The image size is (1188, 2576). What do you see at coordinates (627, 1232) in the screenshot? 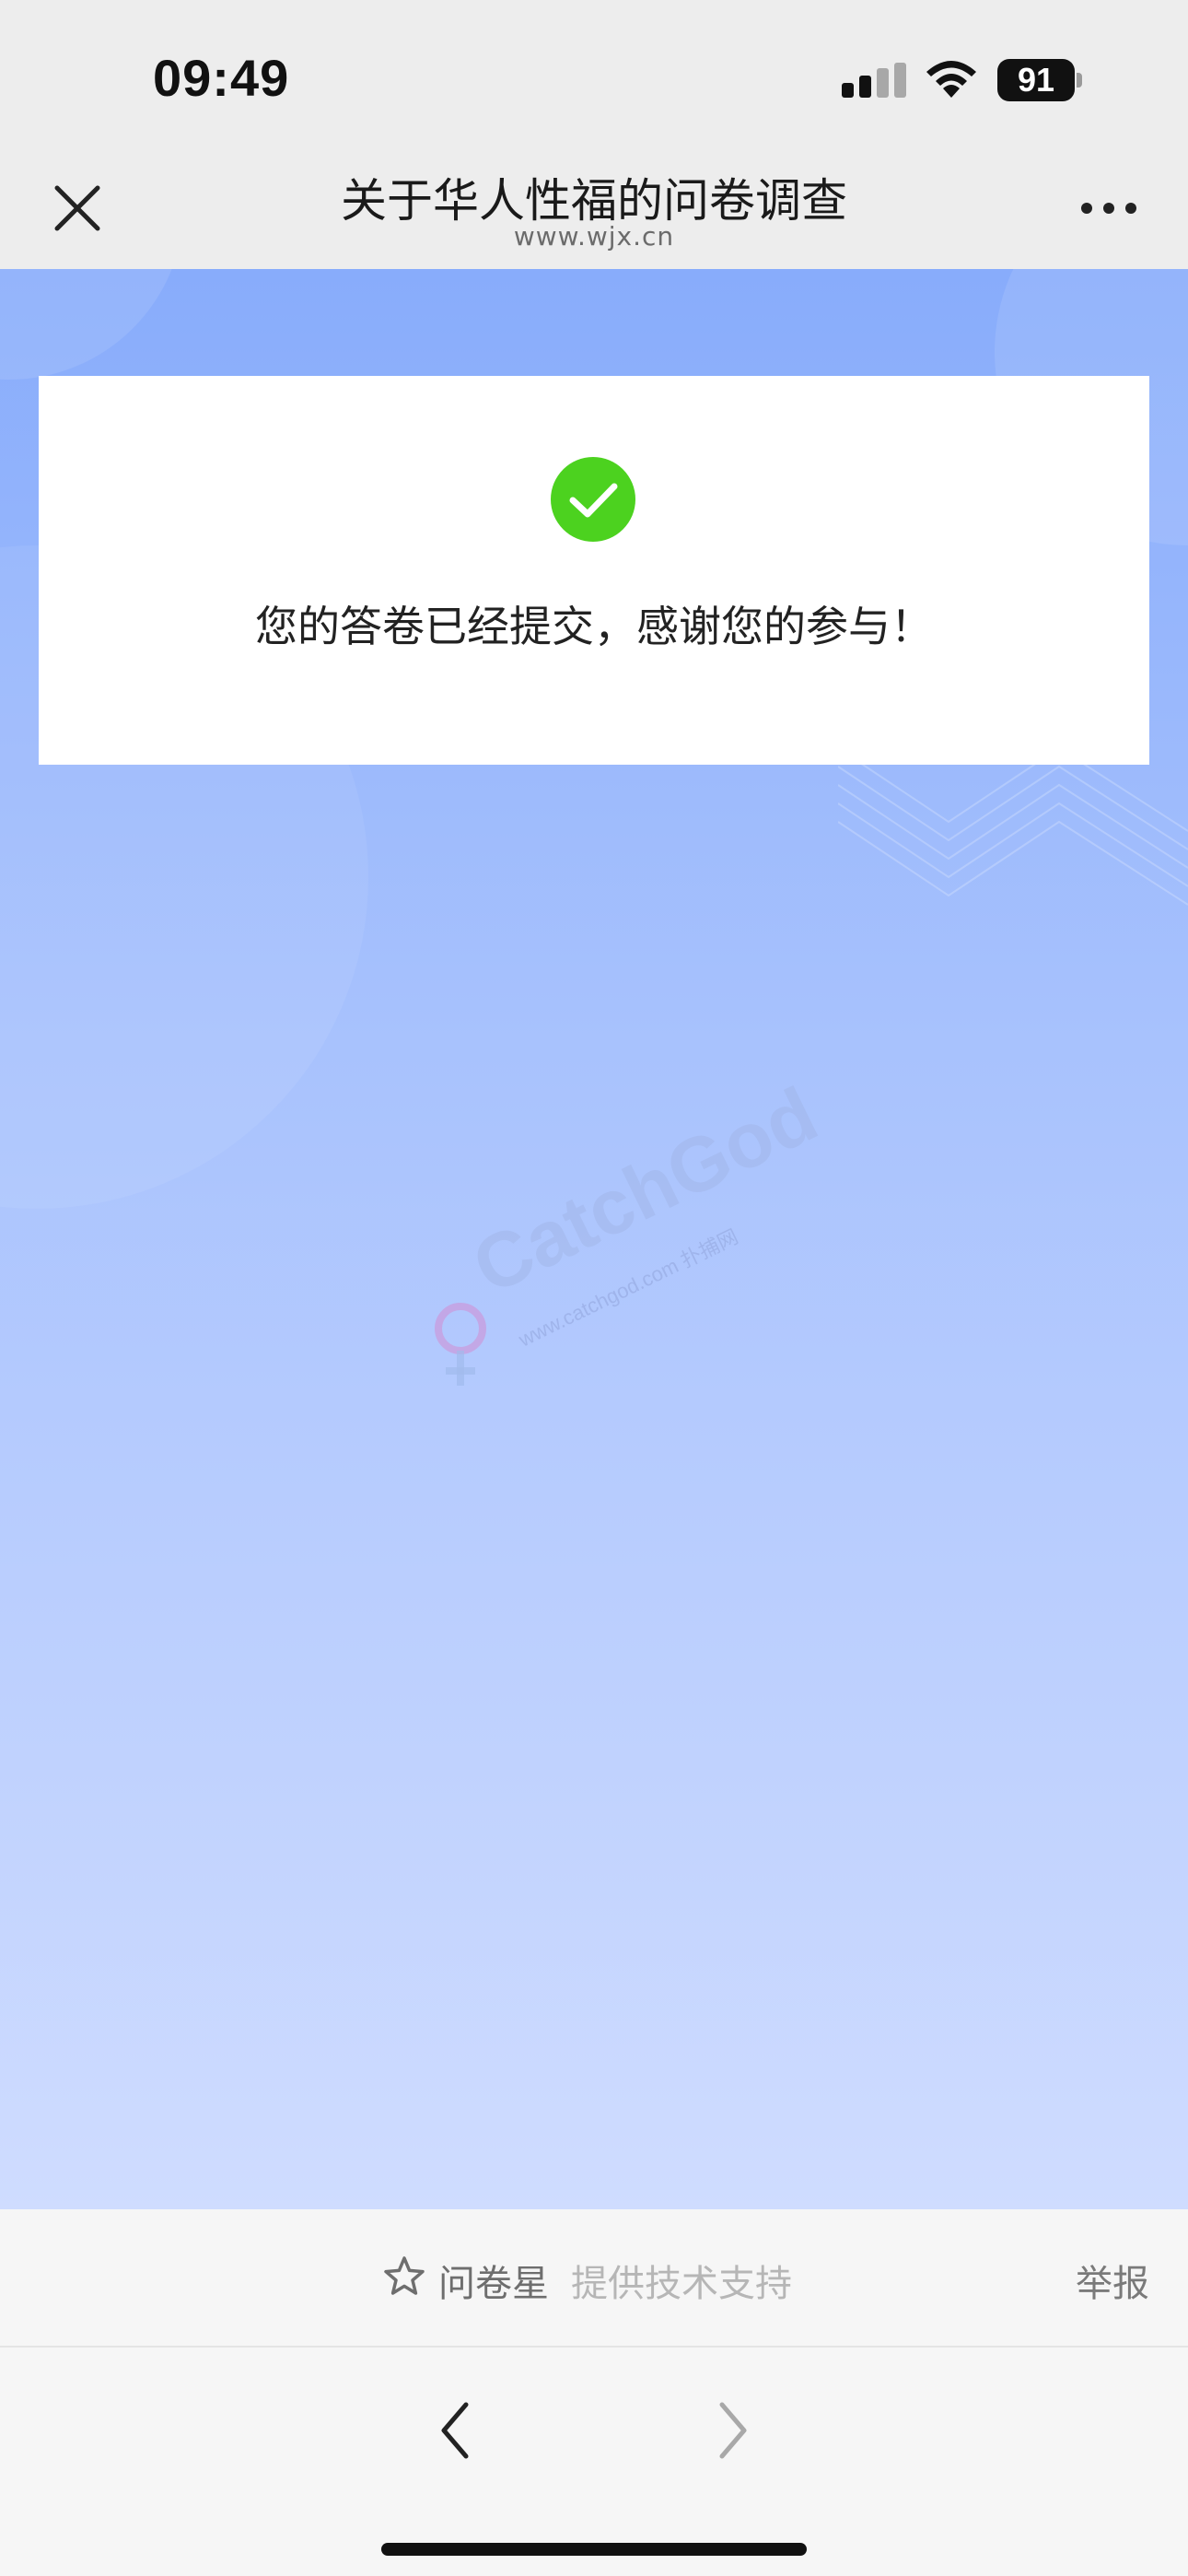
I see `watermark: CatchGod www.catchgod.com 扑捕网` at bounding box center [627, 1232].